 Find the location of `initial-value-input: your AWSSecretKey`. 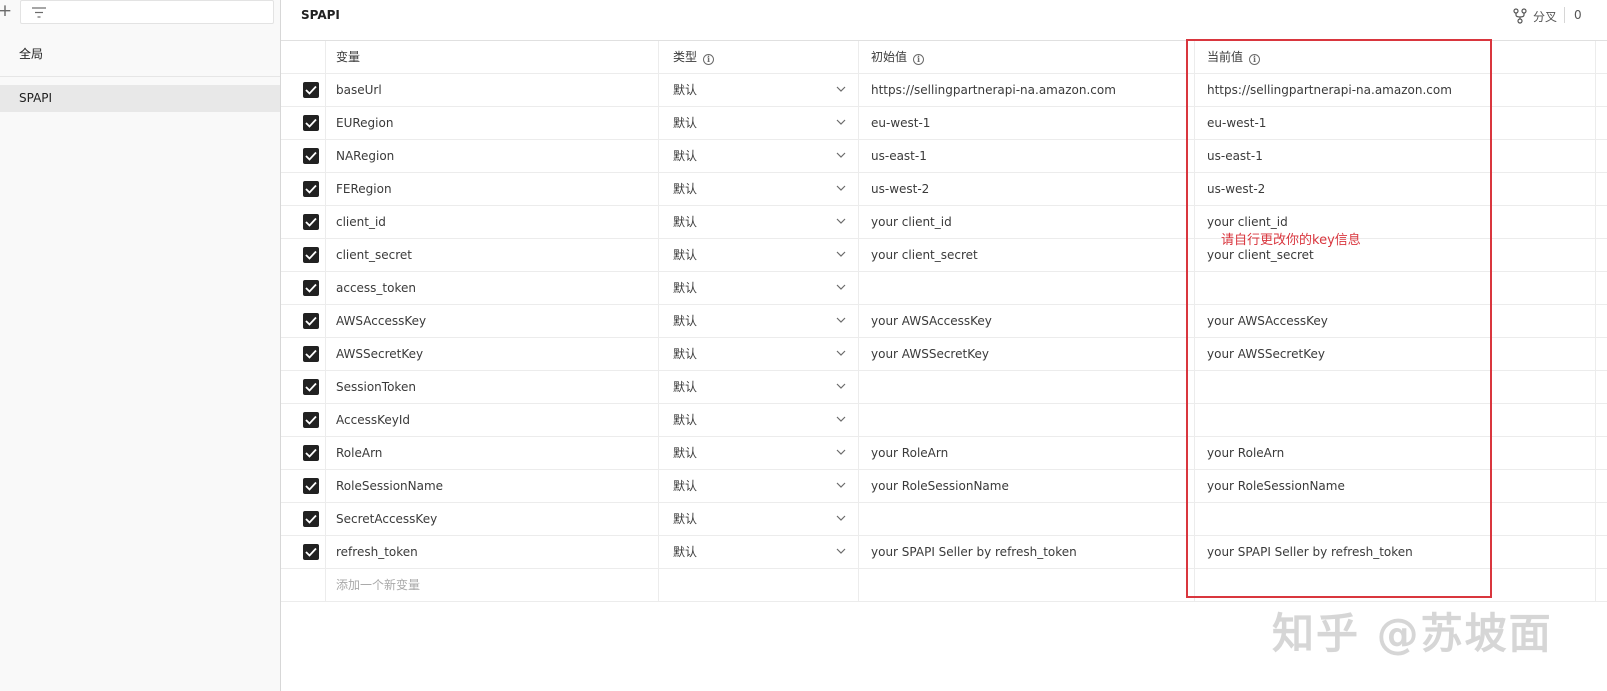

initial-value-input: your AWSSecretKey is located at coordinates (1027, 354).